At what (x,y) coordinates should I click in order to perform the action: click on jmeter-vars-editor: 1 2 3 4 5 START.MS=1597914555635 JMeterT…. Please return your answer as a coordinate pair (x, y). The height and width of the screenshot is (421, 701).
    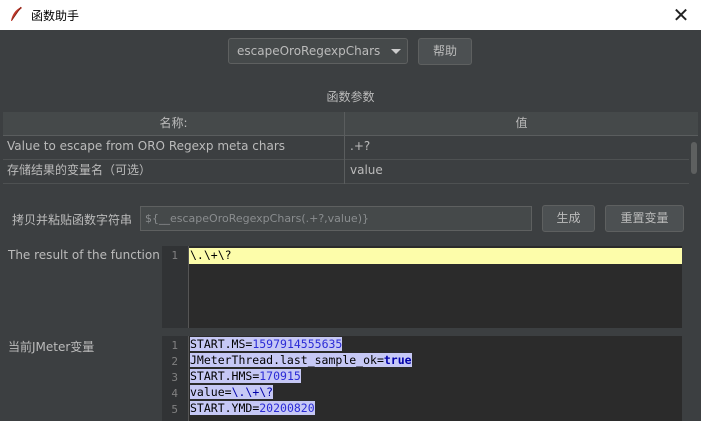
    Looking at the image, I should click on (422, 378).